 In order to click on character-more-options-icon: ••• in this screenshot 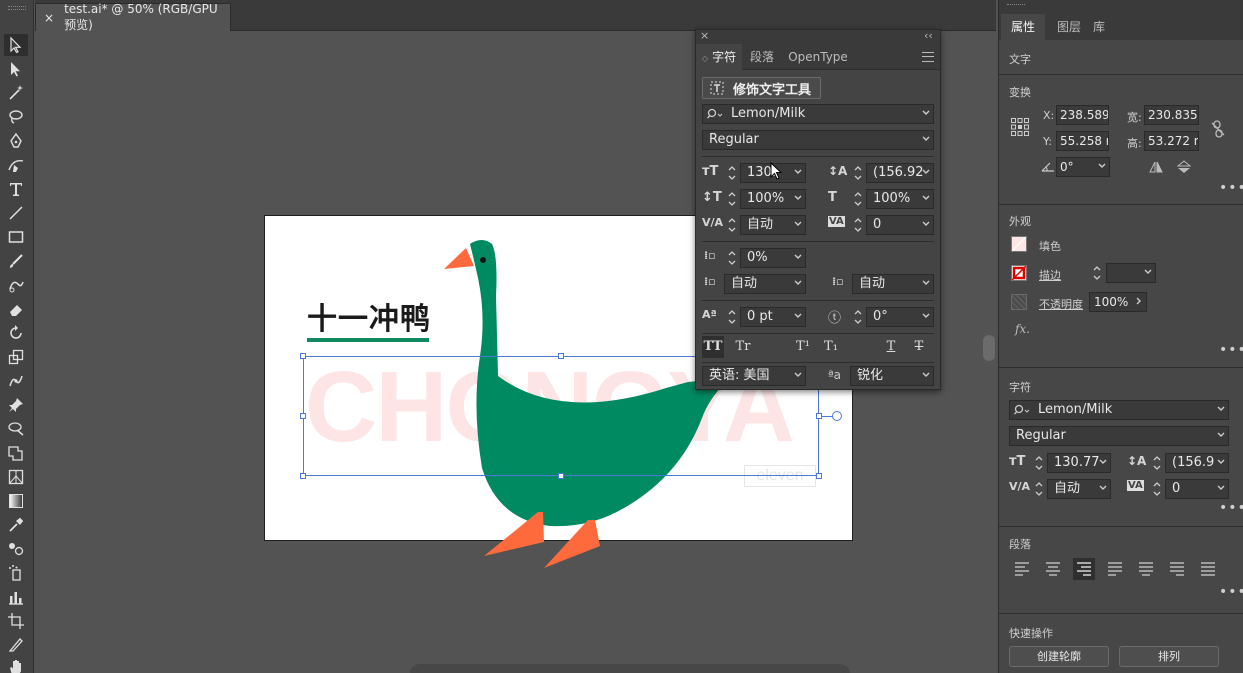, I will do `click(1231, 508)`.